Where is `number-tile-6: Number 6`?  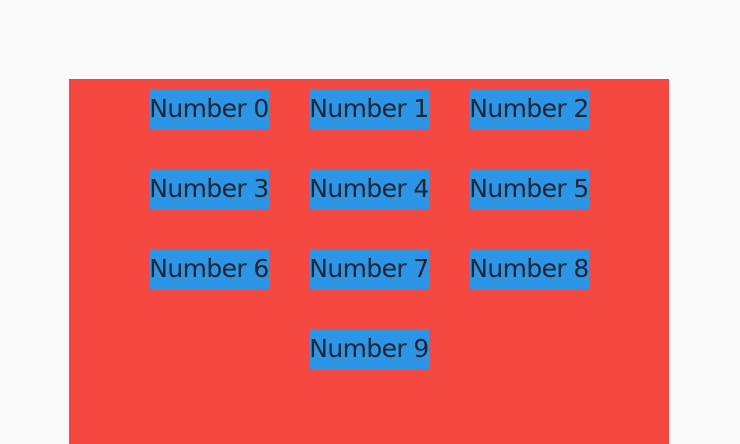
number-tile-6: Number 6 is located at coordinates (209, 269).